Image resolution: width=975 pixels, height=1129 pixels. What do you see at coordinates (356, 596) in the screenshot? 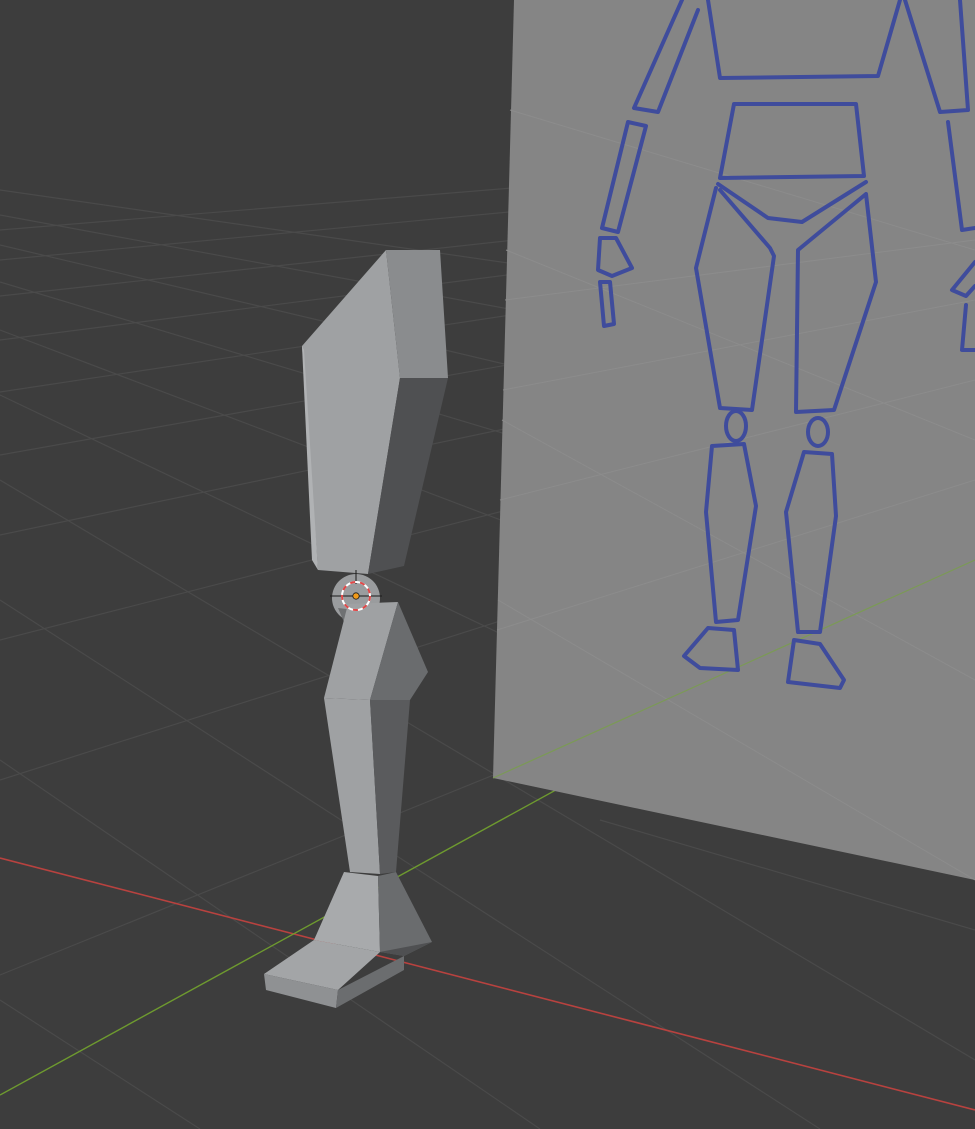
I see `object-origin-dot` at bounding box center [356, 596].